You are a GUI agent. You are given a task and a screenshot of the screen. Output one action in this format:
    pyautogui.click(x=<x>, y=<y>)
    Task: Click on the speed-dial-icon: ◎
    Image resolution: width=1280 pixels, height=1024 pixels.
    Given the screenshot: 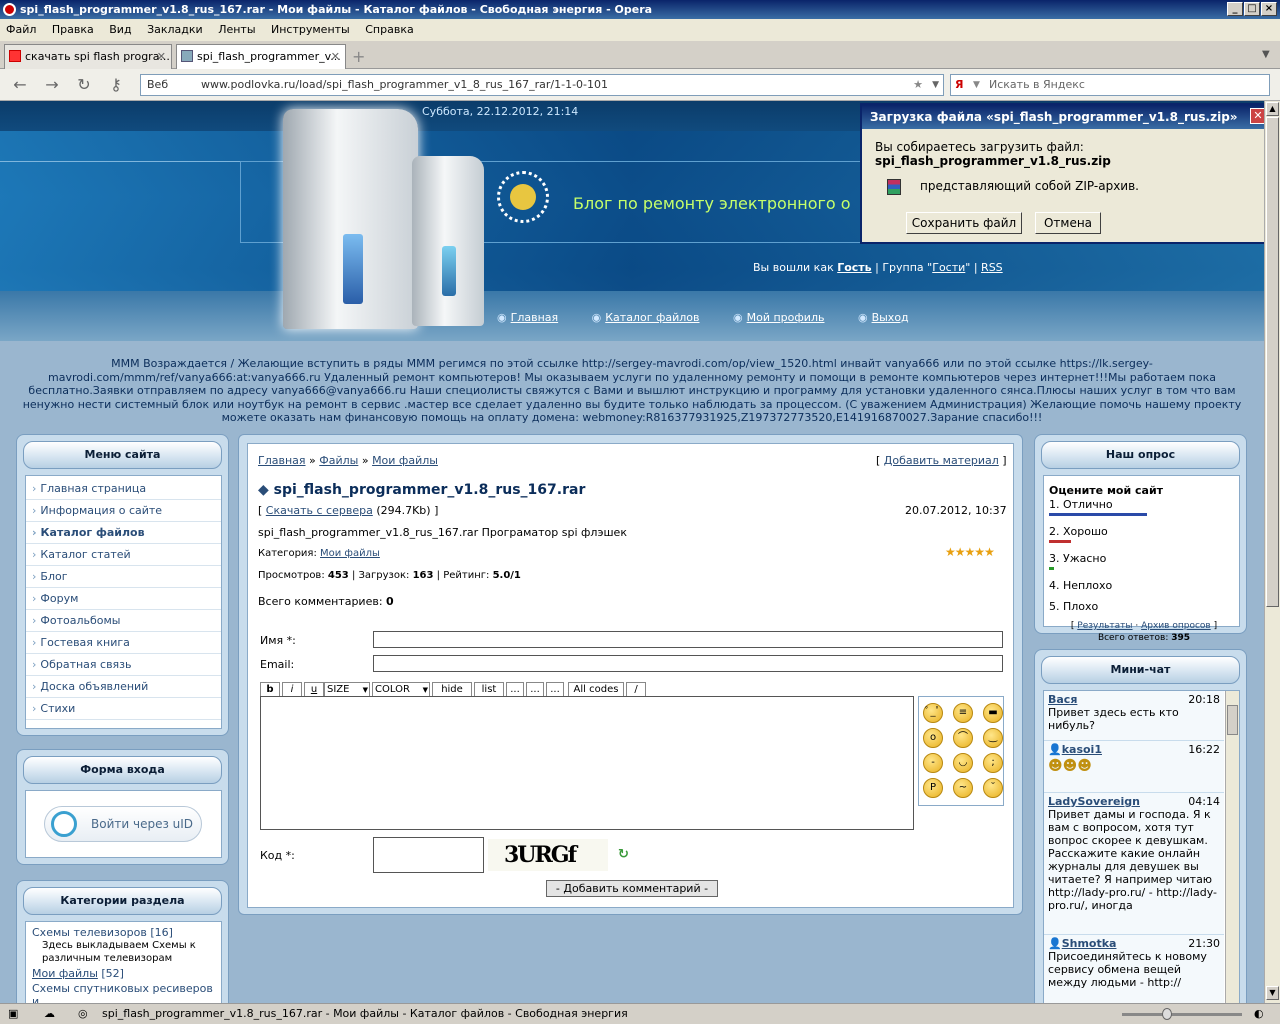 What is the action you would take?
    pyautogui.click(x=83, y=1014)
    